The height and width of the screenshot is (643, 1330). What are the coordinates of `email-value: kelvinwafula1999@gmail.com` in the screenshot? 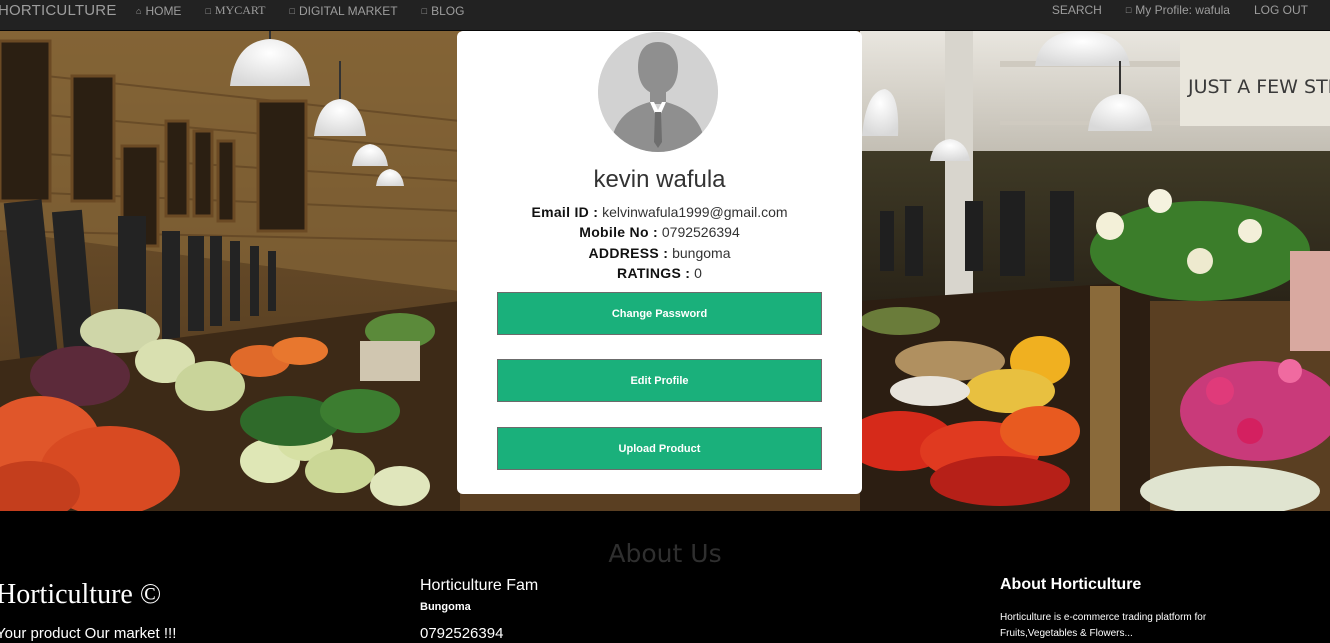 It's located at (695, 212).